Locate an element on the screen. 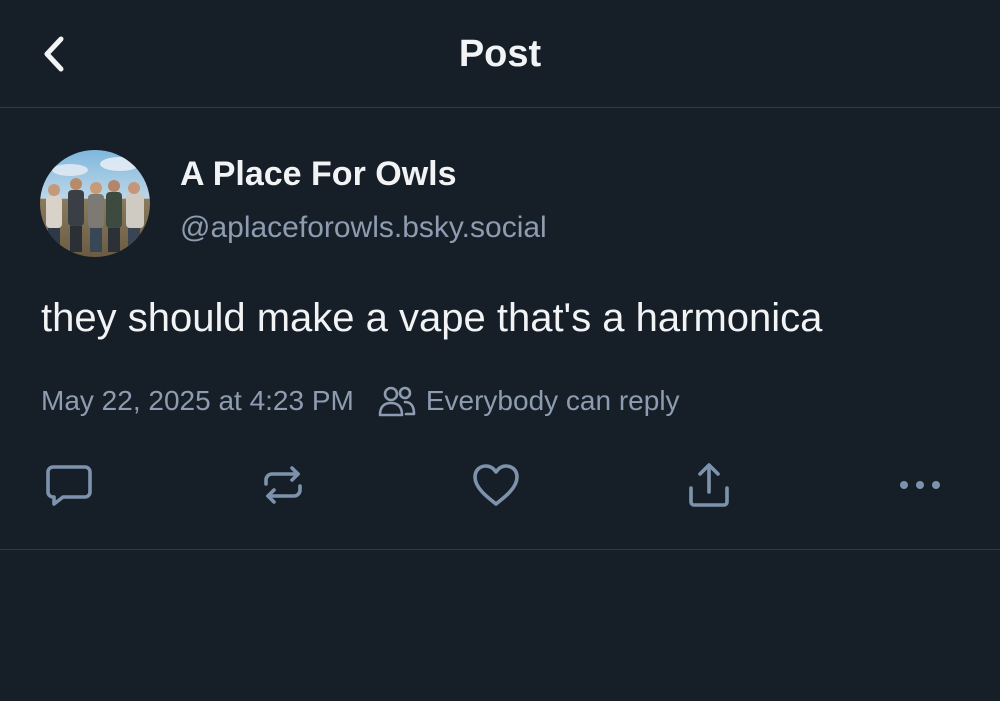 The image size is (1000, 701). more-button is located at coordinates (920, 485).